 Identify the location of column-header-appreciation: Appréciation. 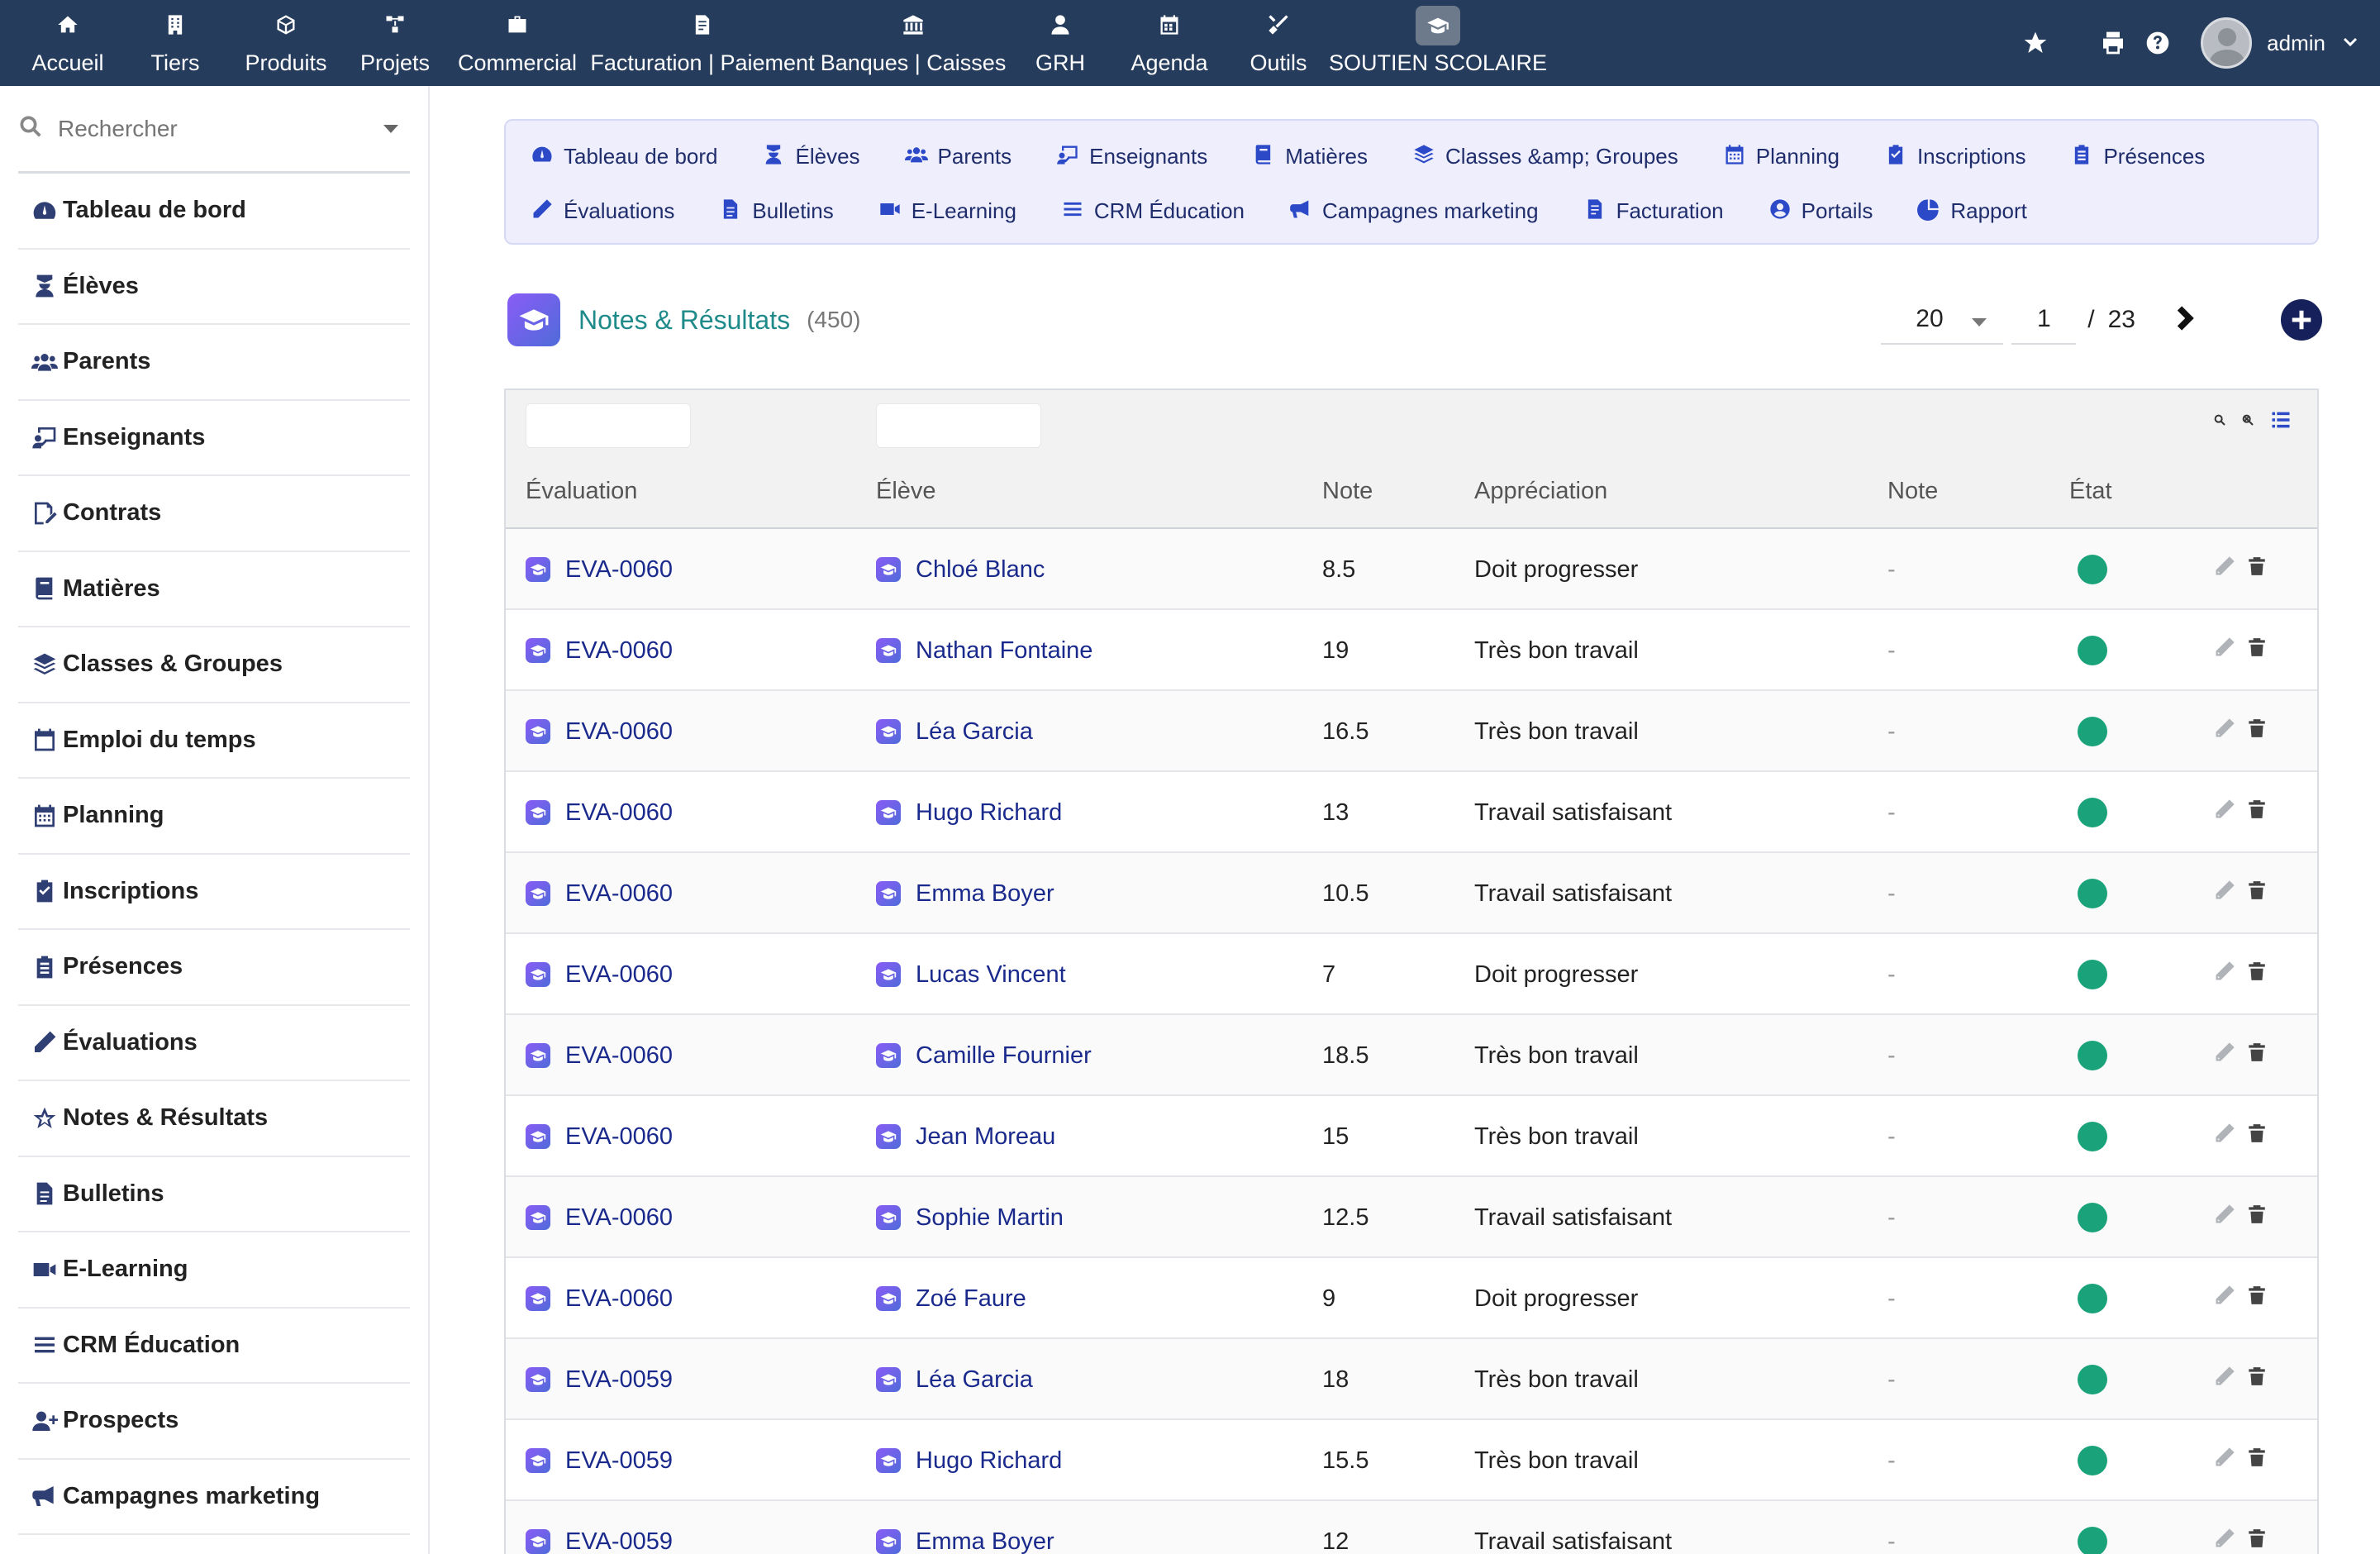
(1540, 491).